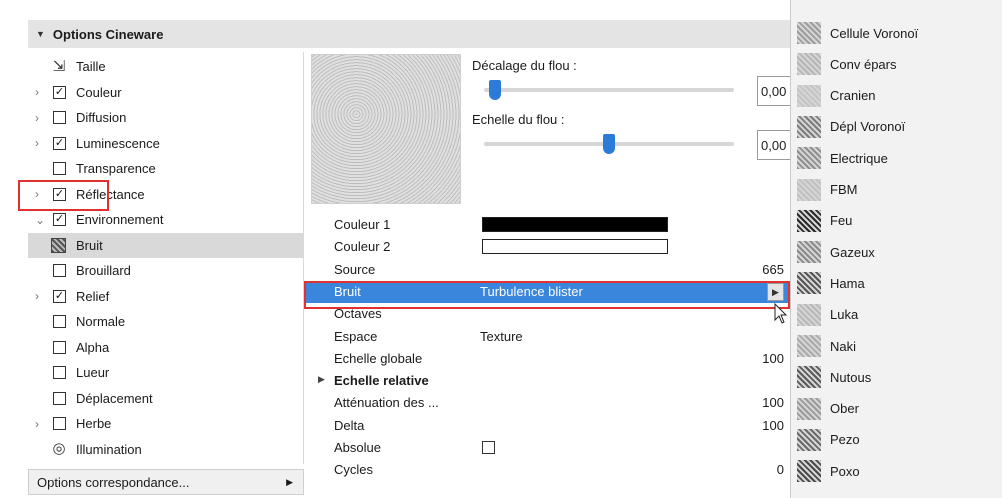 The image size is (1002, 498). Describe the element at coordinates (896, 283) in the screenshot. I see `noise-menu-item: Hama` at that location.